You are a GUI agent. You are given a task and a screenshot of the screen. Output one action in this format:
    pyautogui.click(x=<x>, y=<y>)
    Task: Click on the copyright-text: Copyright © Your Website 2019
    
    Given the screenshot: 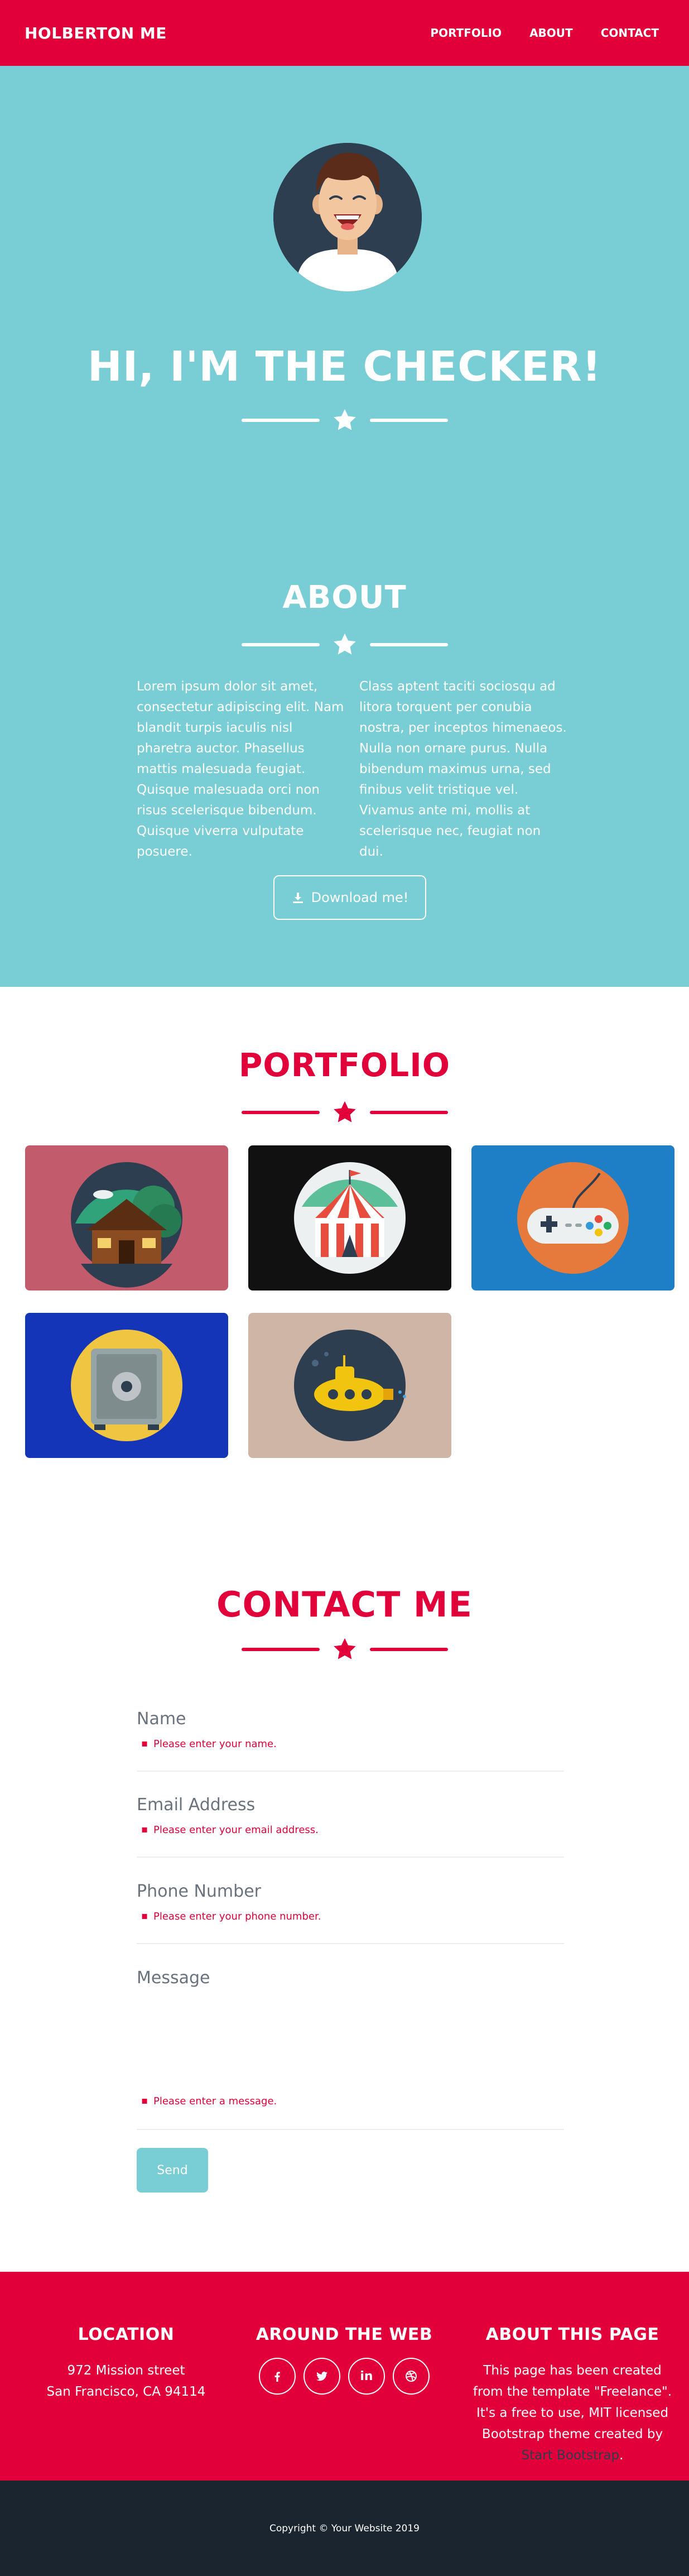 What is the action you would take?
    pyautogui.click(x=344, y=2528)
    